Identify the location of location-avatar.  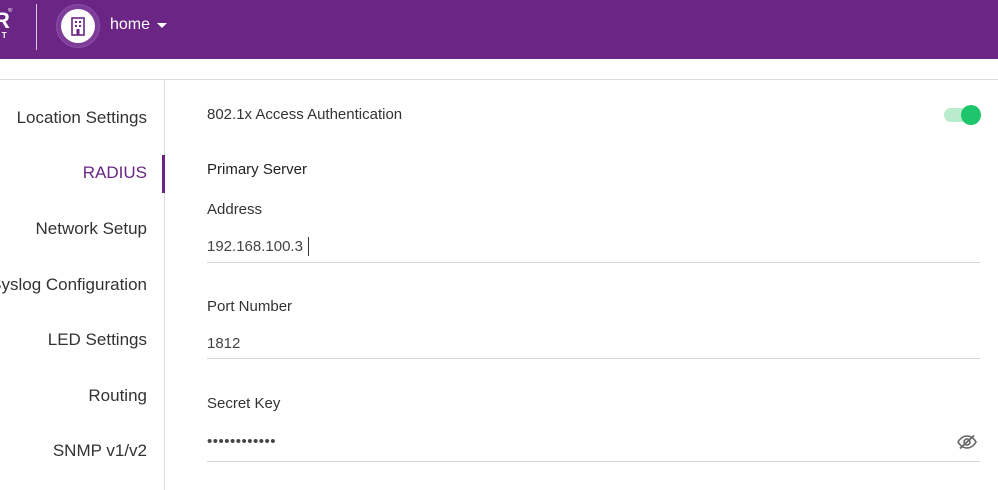
(78, 26).